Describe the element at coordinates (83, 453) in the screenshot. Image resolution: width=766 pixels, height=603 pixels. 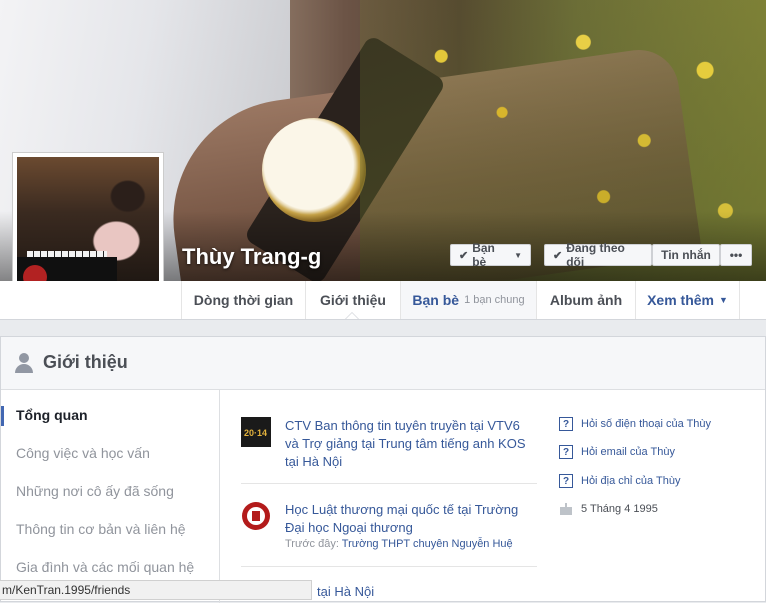
I see `sidebar-item-work-education: Công việc và học vấn` at that location.